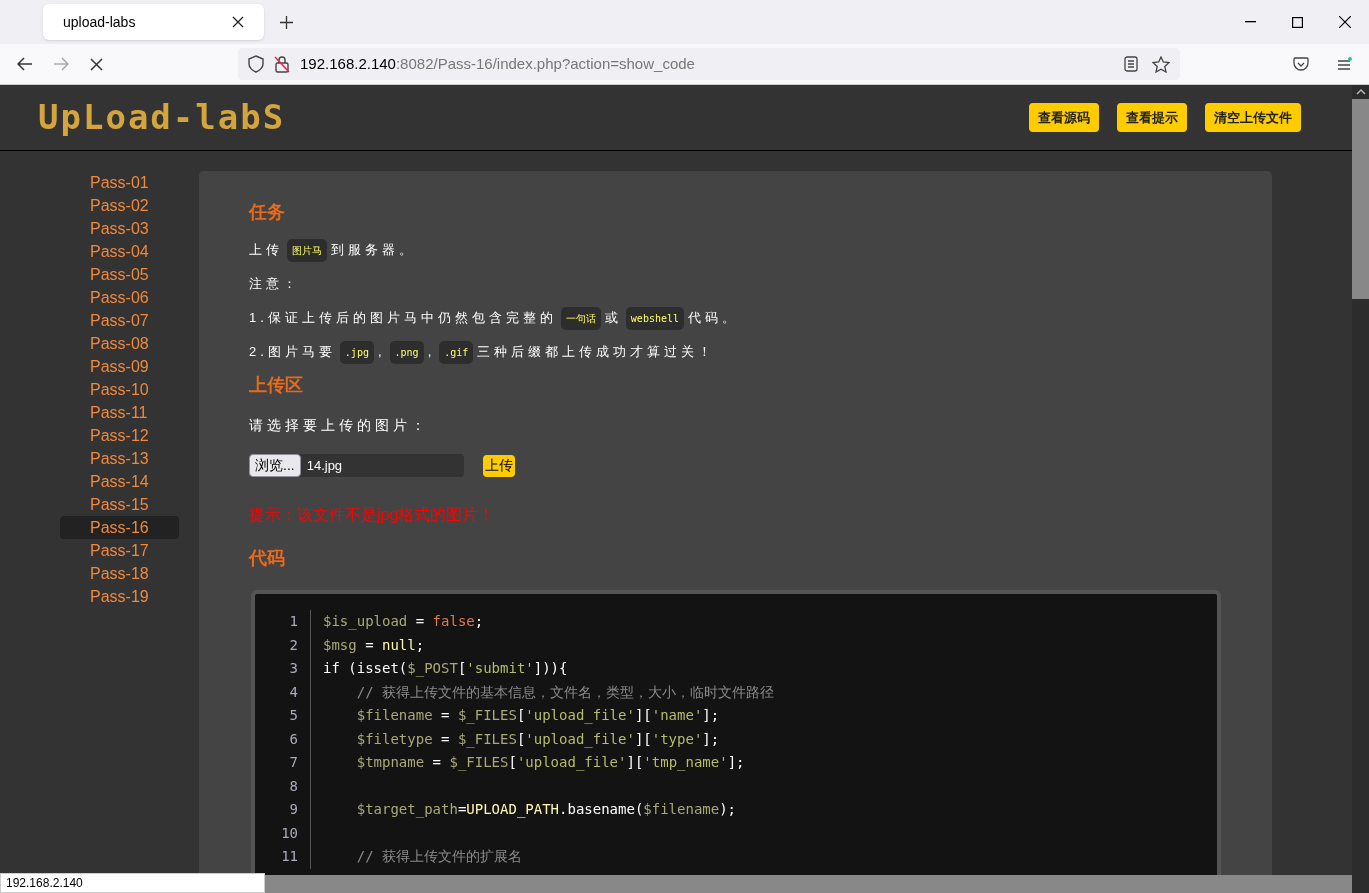 The width and height of the screenshot is (1369, 893). Describe the element at coordinates (283, 857) in the screenshot. I see `line-number: 11` at that location.